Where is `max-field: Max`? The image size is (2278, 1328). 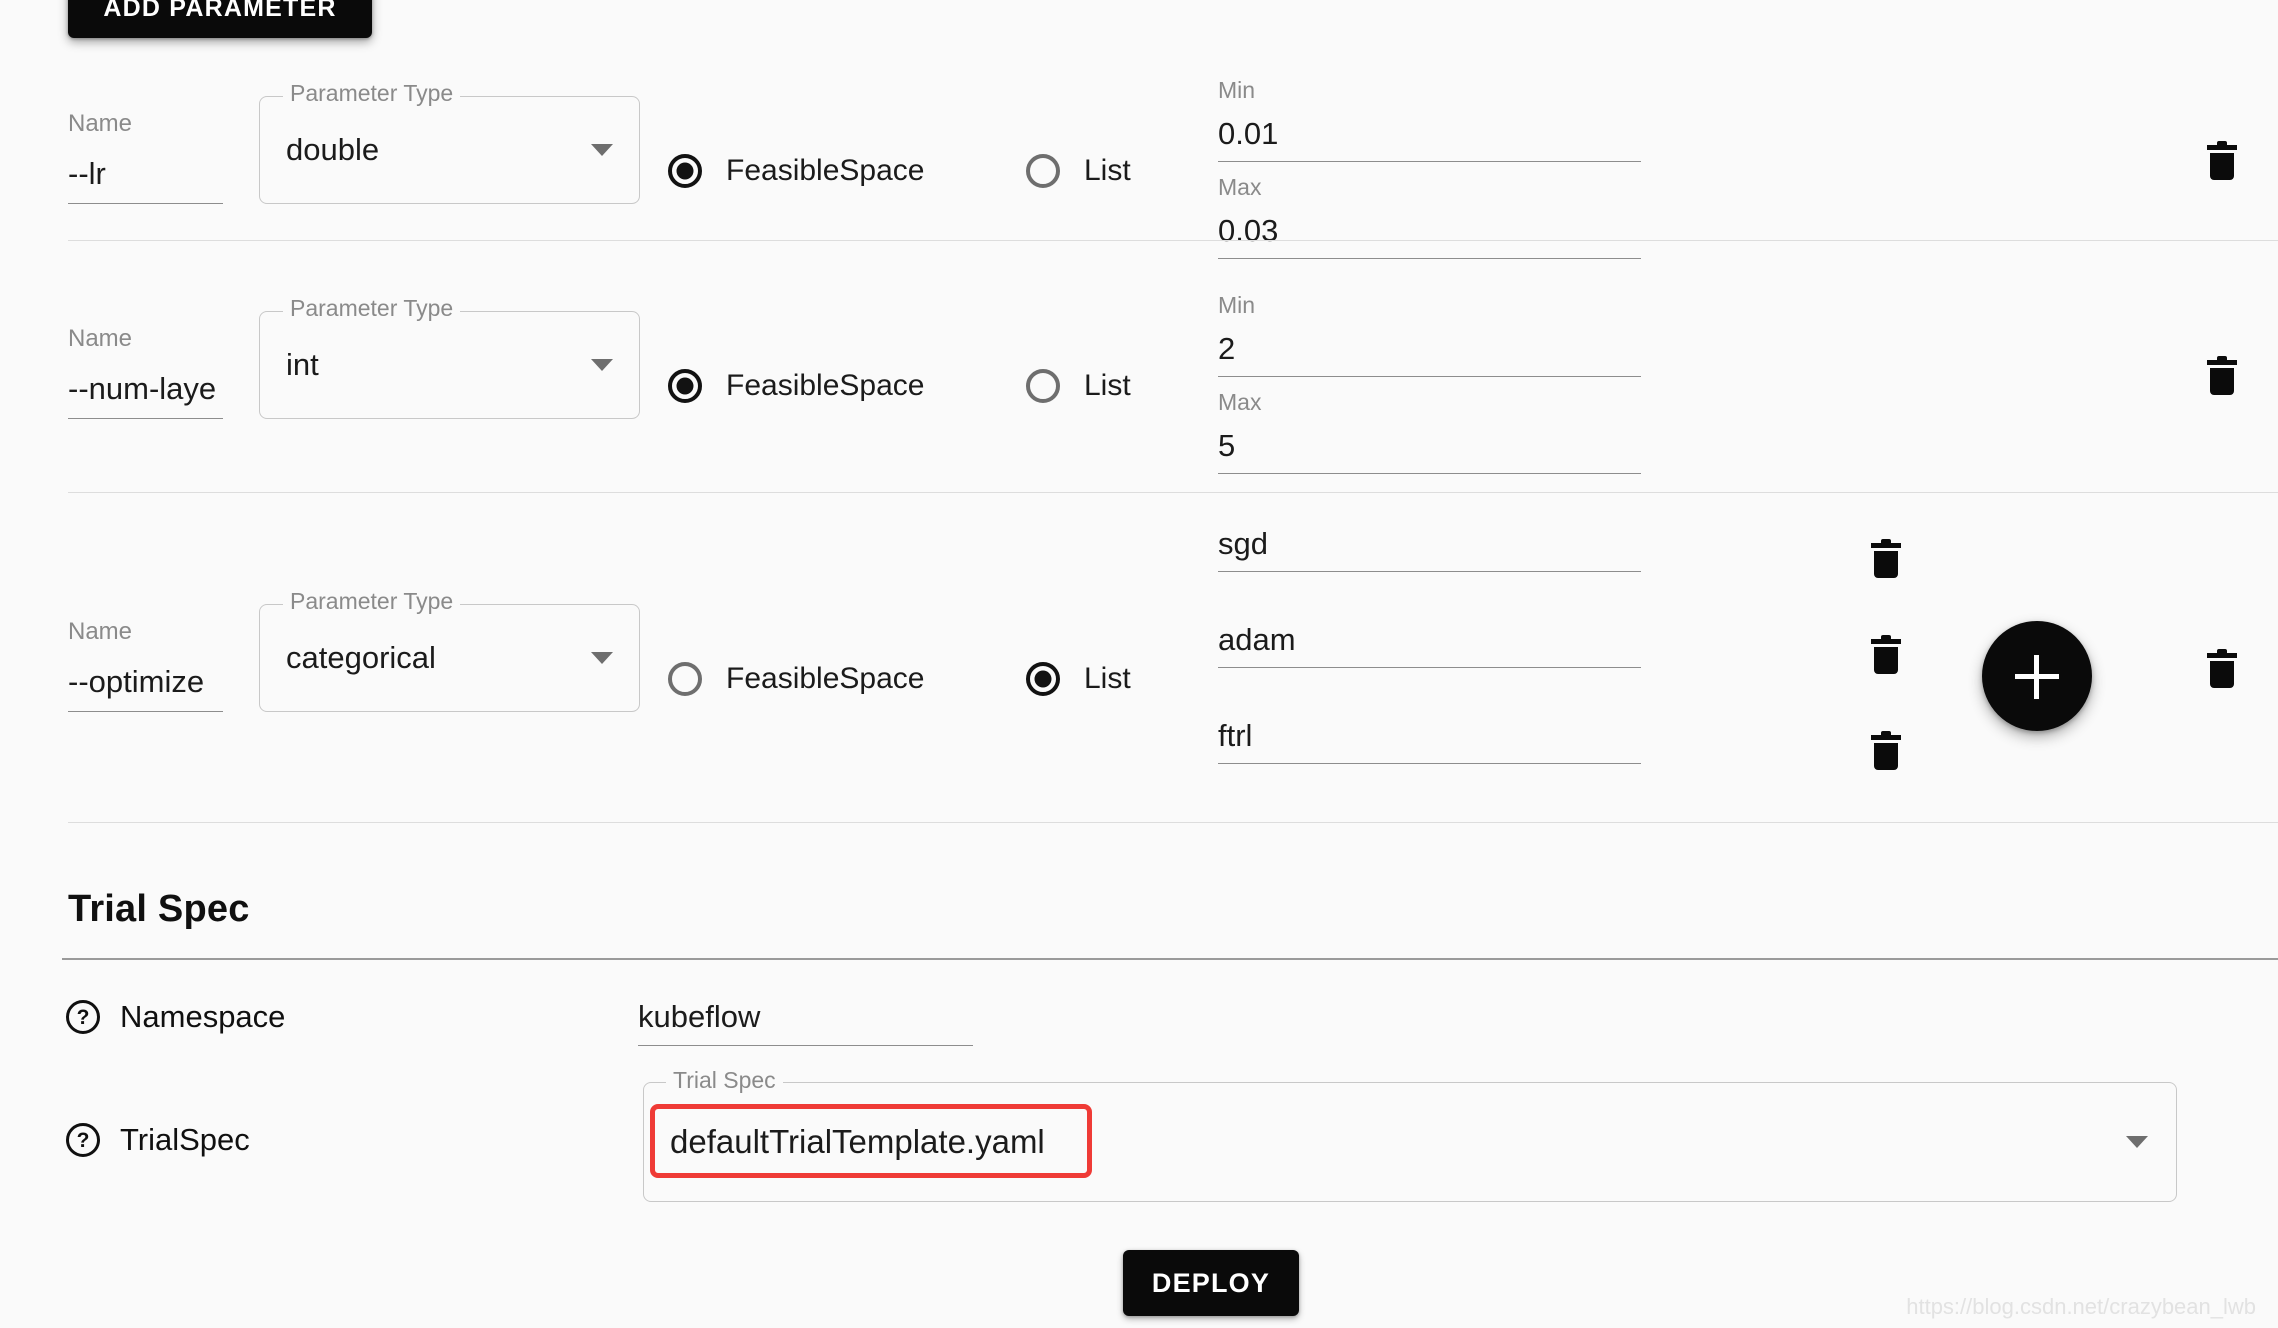 max-field: Max is located at coordinates (1429, 432).